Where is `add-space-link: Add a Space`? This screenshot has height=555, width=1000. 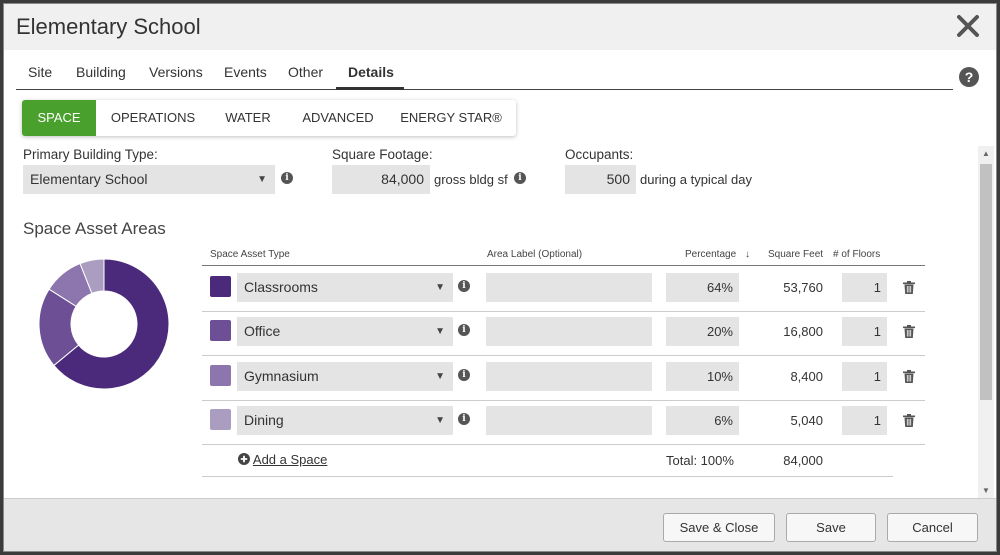 add-space-link: Add a Space is located at coordinates (282, 459).